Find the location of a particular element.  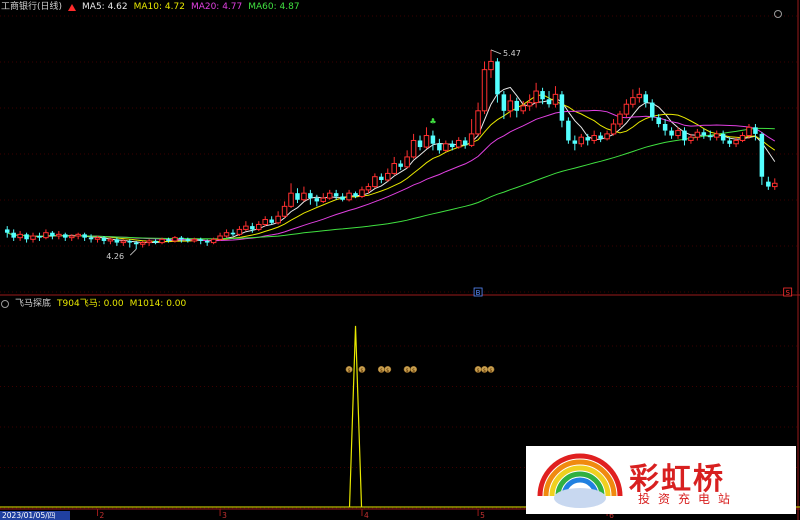

date-label: 2023/01/05/四 is located at coordinates (28, 515).